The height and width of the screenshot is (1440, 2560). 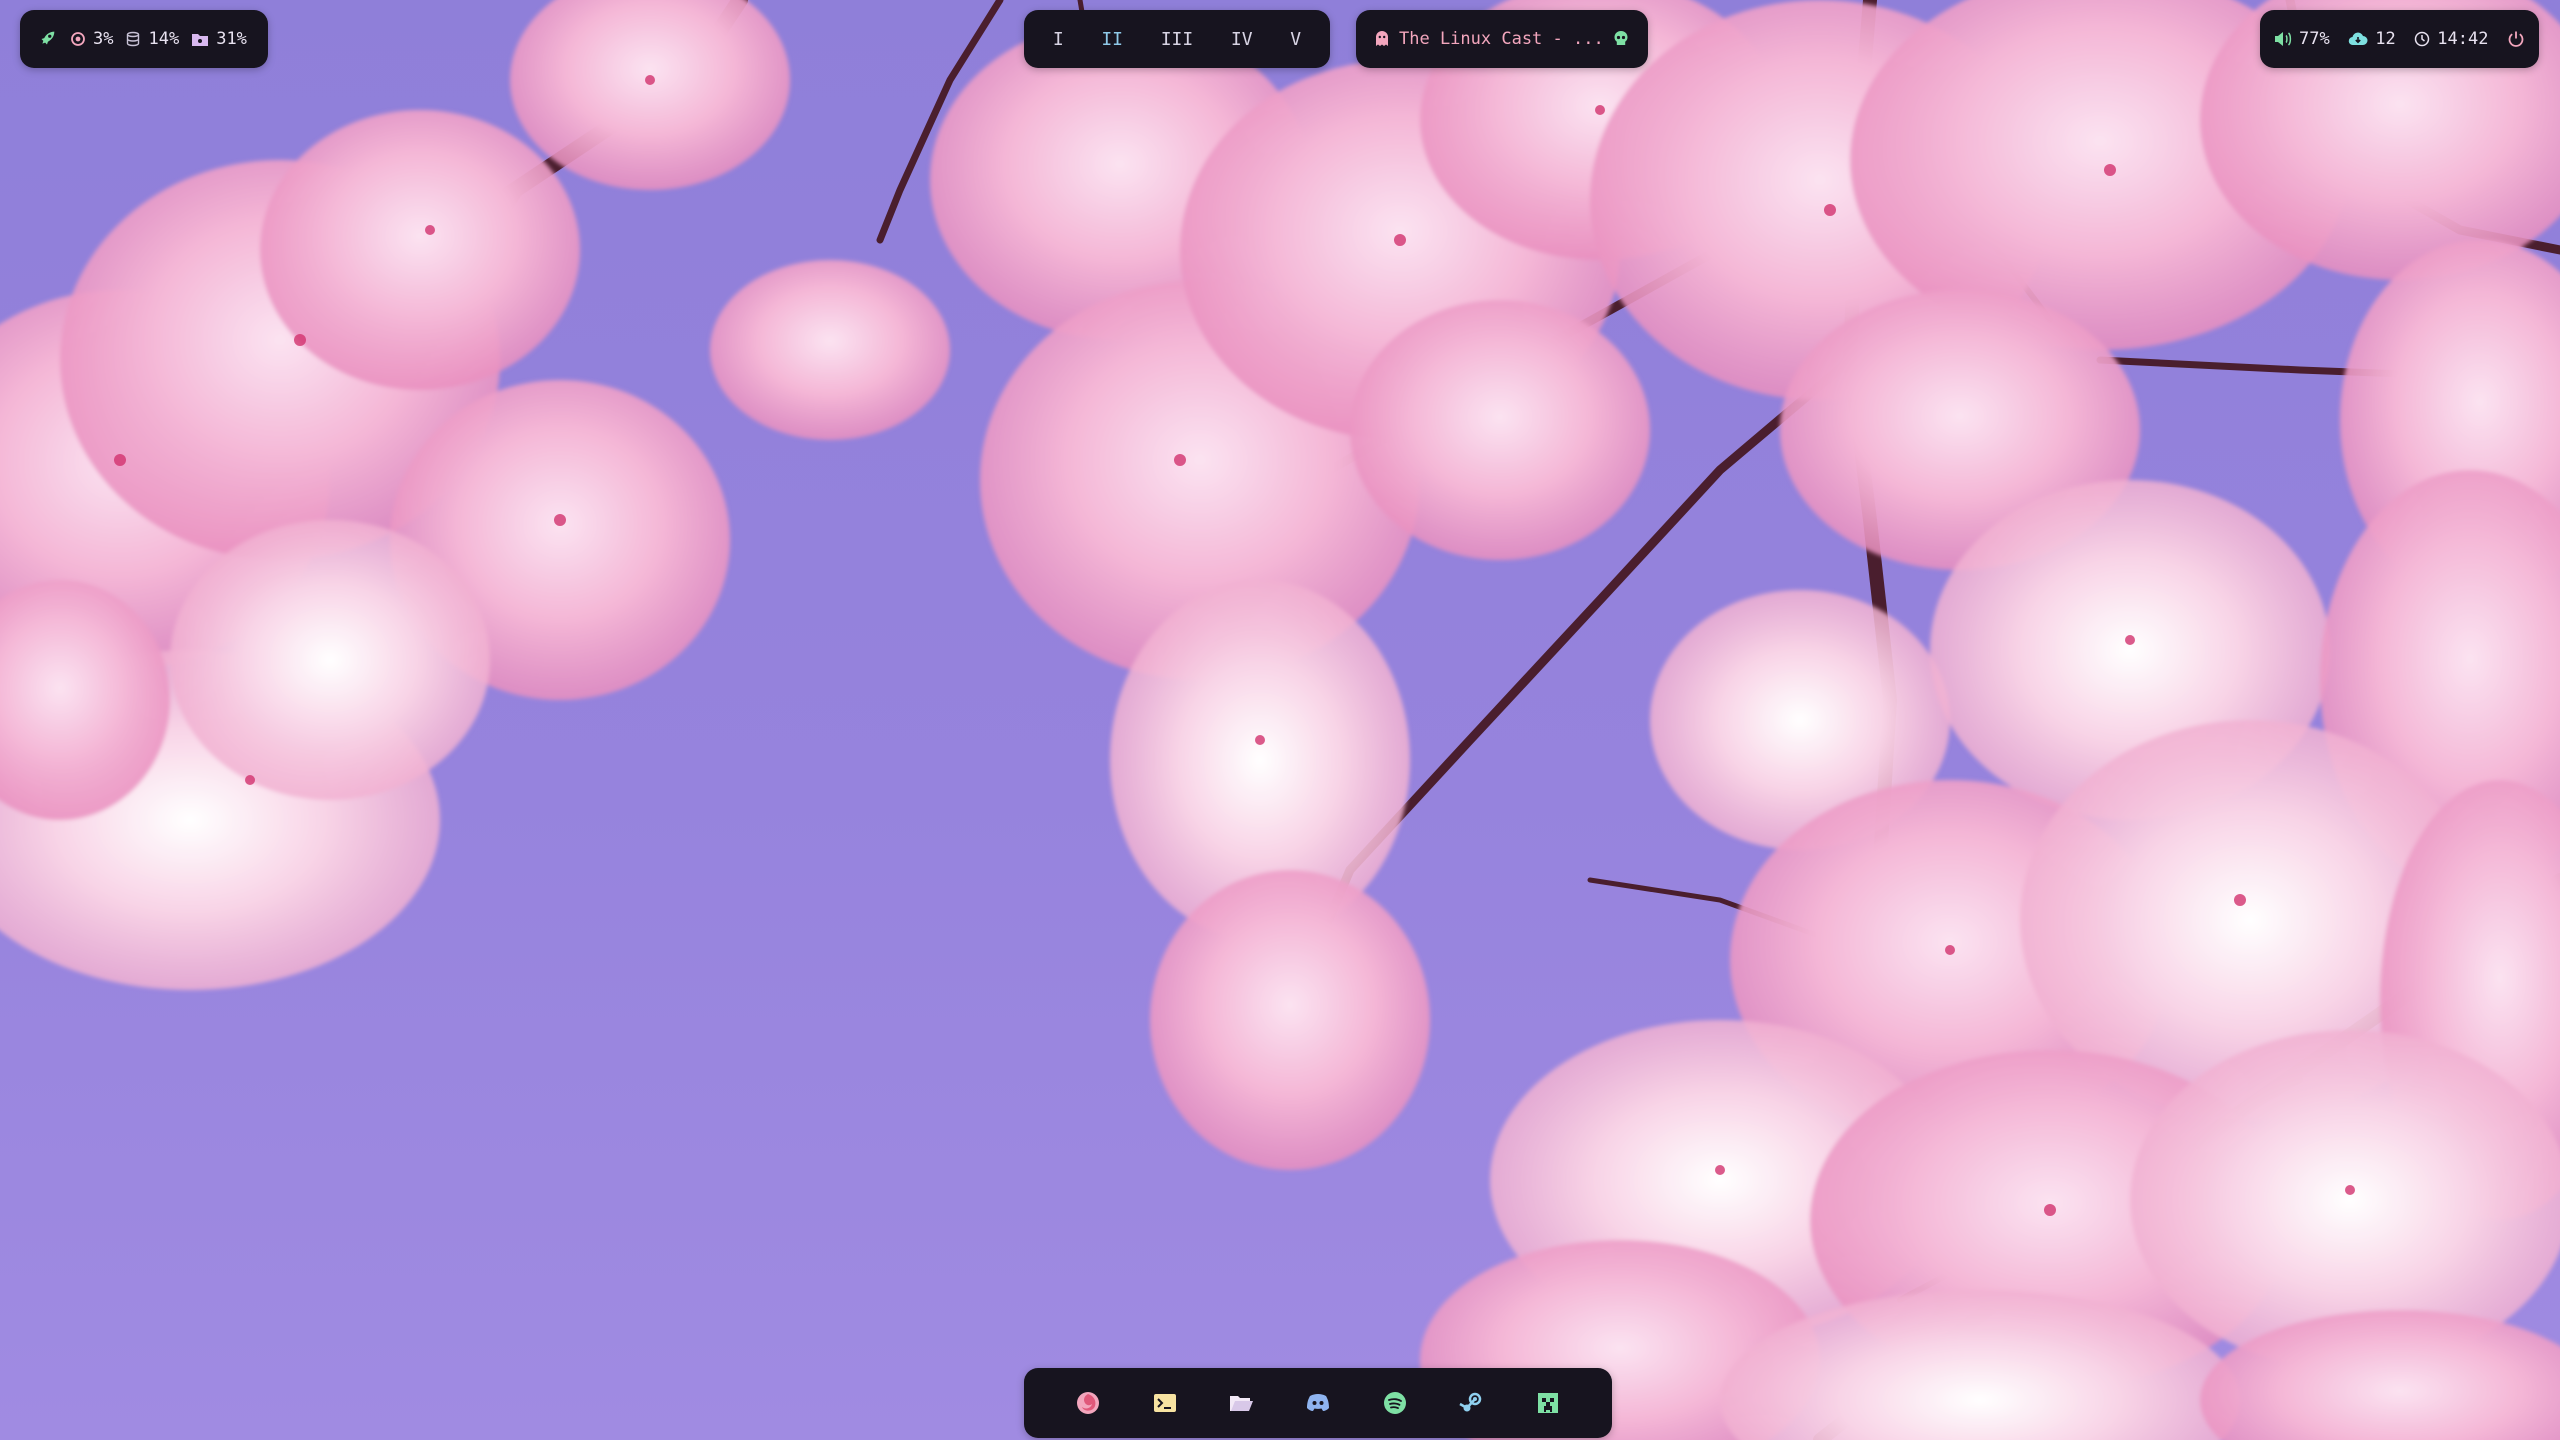 I want to click on folder-icon, so click(x=200, y=39).